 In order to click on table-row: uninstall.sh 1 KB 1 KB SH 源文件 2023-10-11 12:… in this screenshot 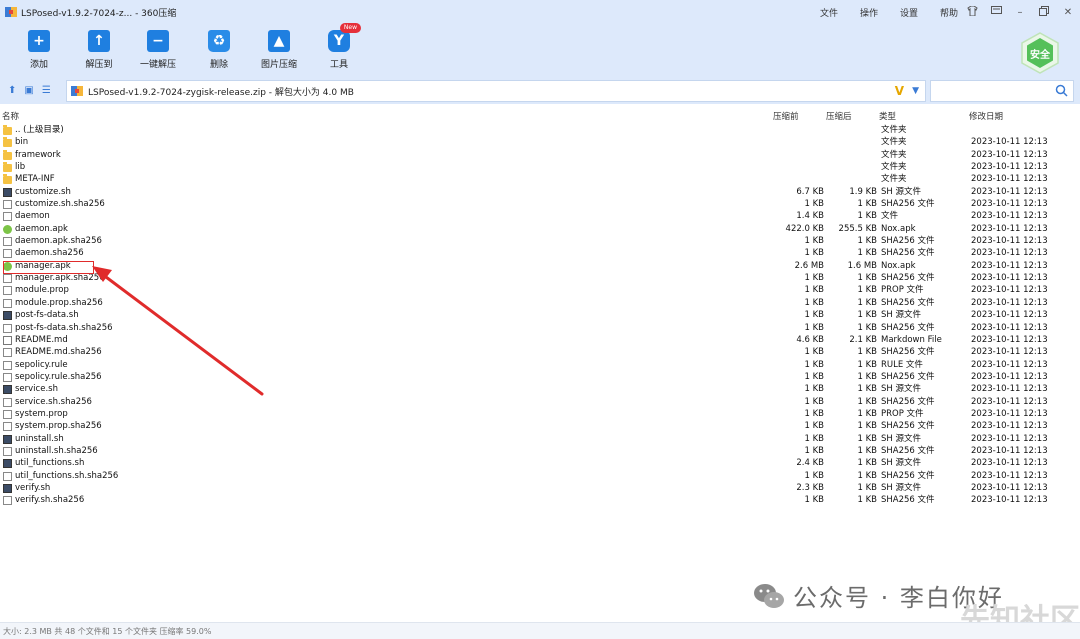, I will do `click(540, 439)`.